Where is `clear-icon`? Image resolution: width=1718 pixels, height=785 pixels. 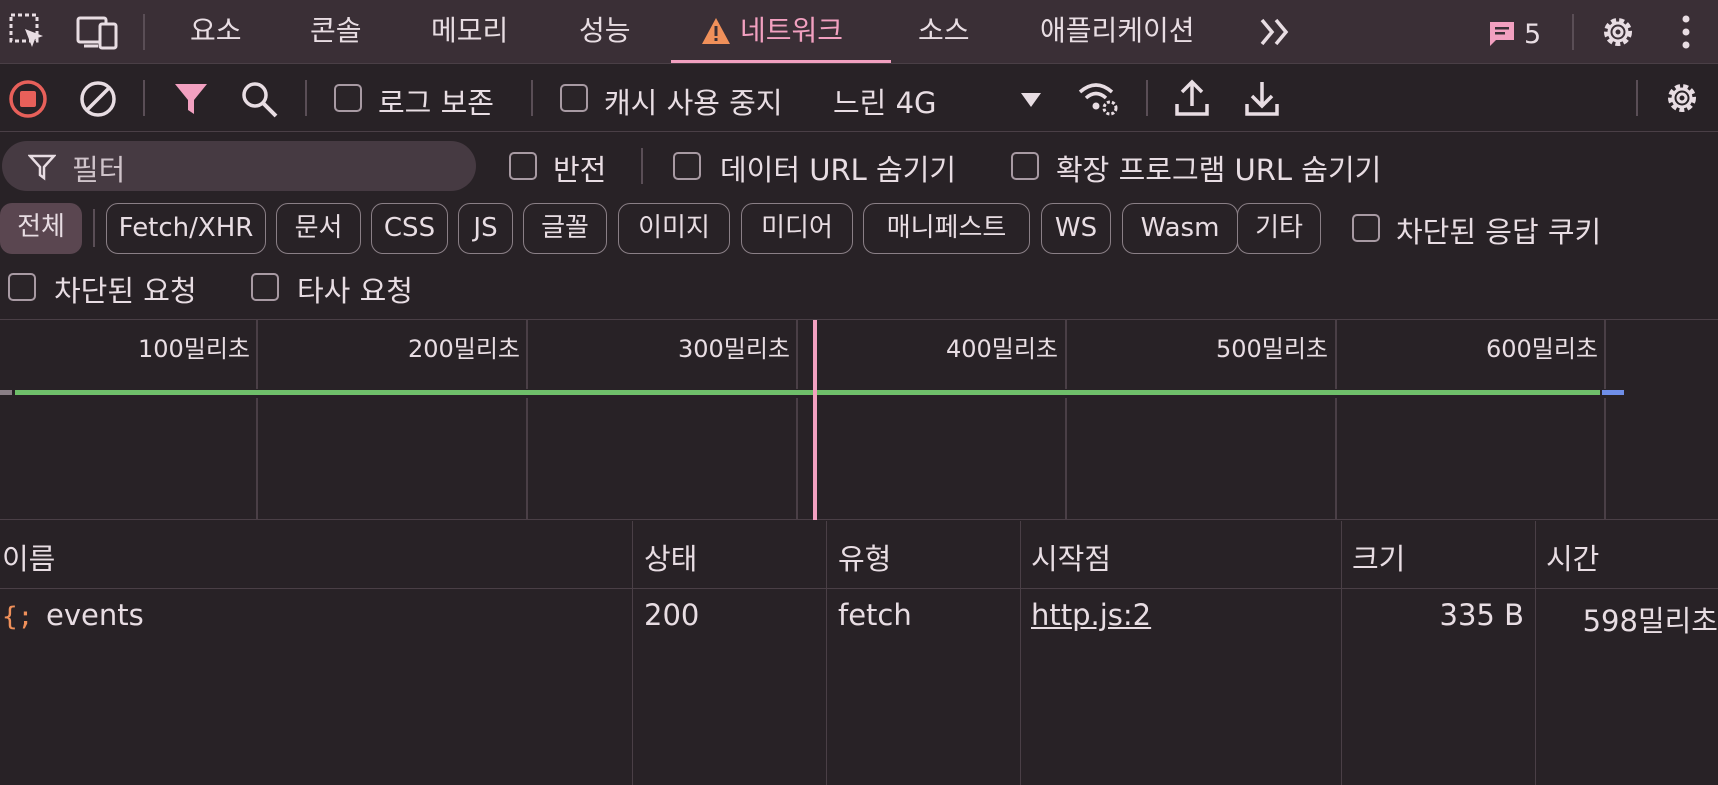 clear-icon is located at coordinates (98, 99).